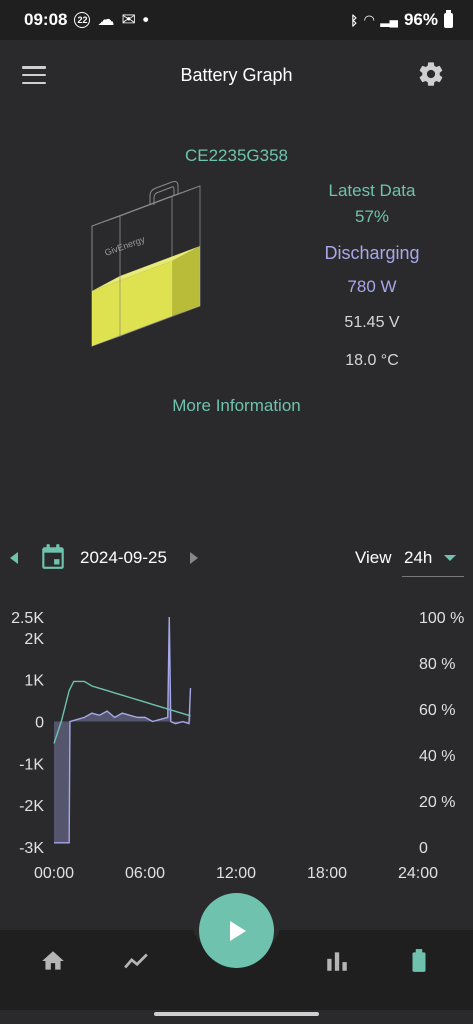 This screenshot has height=1024, width=473. I want to click on view-label: View, so click(373, 557).